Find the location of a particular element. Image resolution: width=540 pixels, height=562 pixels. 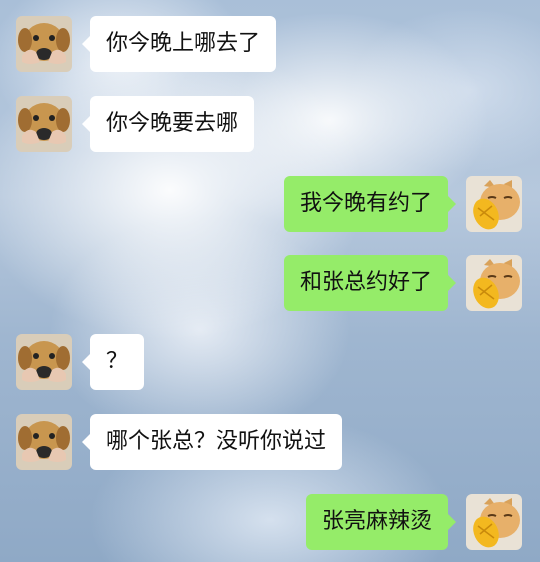

message-row: ？ is located at coordinates (166, 362).